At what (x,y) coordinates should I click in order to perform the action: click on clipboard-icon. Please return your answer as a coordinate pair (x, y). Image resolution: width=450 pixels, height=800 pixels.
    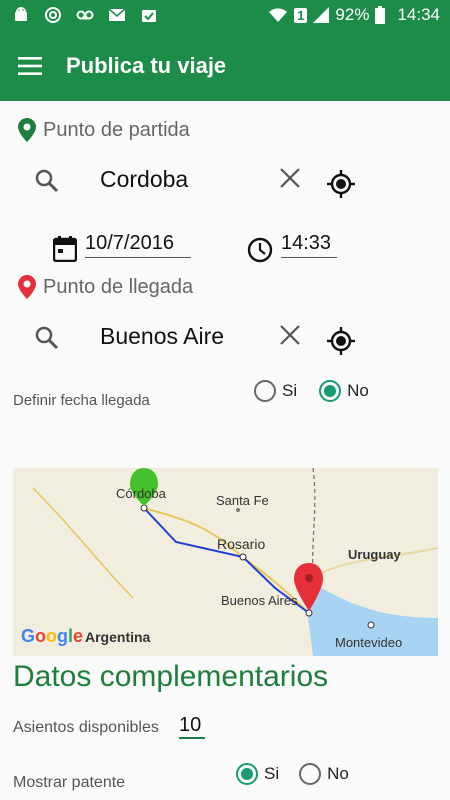
    Looking at the image, I should click on (149, 16).